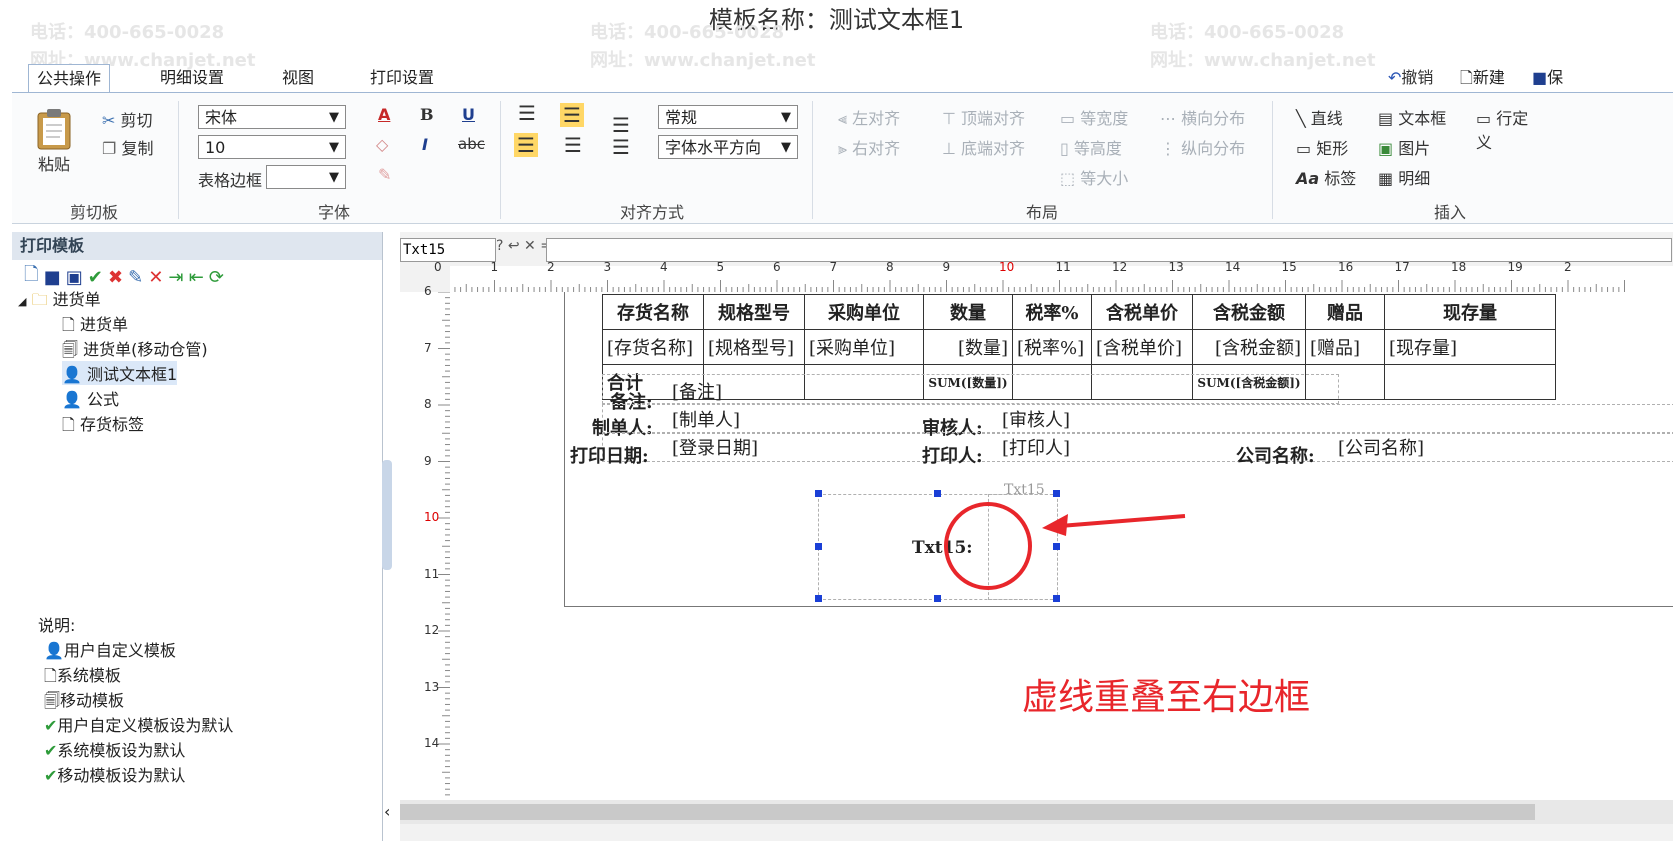  I want to click on insert-line-button: ╲ 直线, so click(1319, 117).